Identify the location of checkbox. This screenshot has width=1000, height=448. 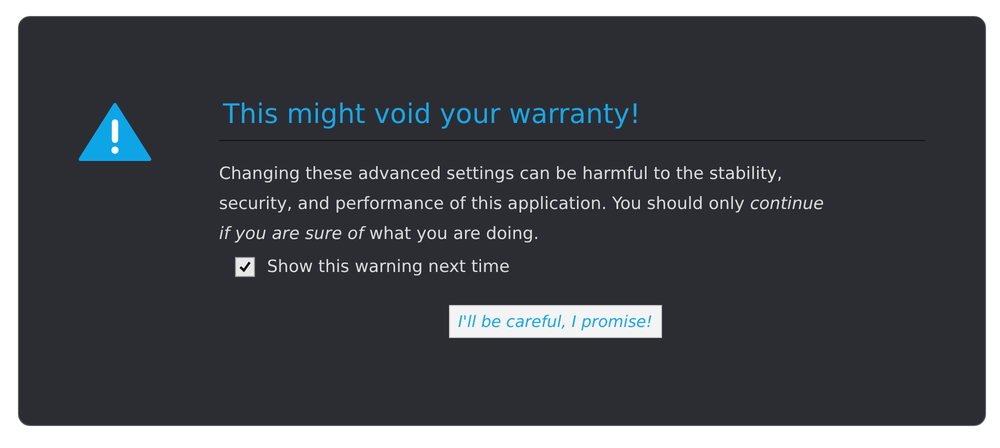
(245, 267).